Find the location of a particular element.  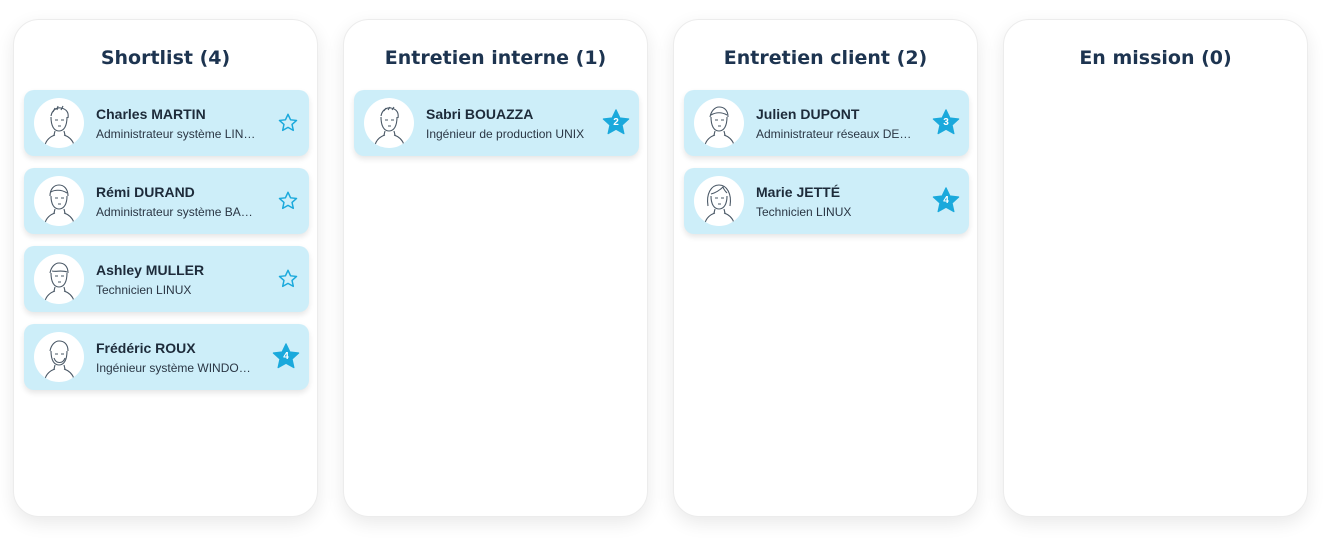

star-rating-icon: 2 is located at coordinates (616, 123).